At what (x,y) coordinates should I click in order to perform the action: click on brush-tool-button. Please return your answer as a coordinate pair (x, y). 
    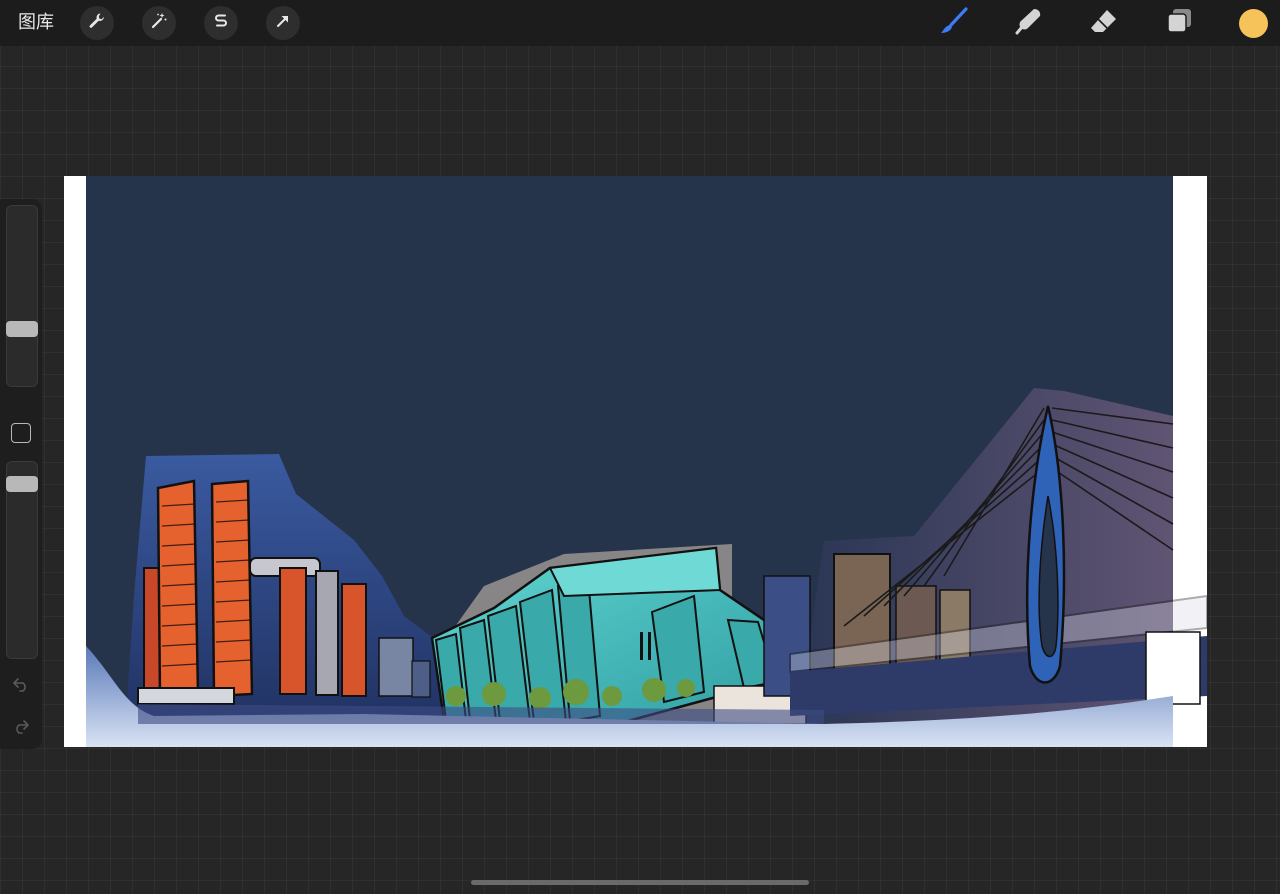
    Looking at the image, I should click on (954, 23).